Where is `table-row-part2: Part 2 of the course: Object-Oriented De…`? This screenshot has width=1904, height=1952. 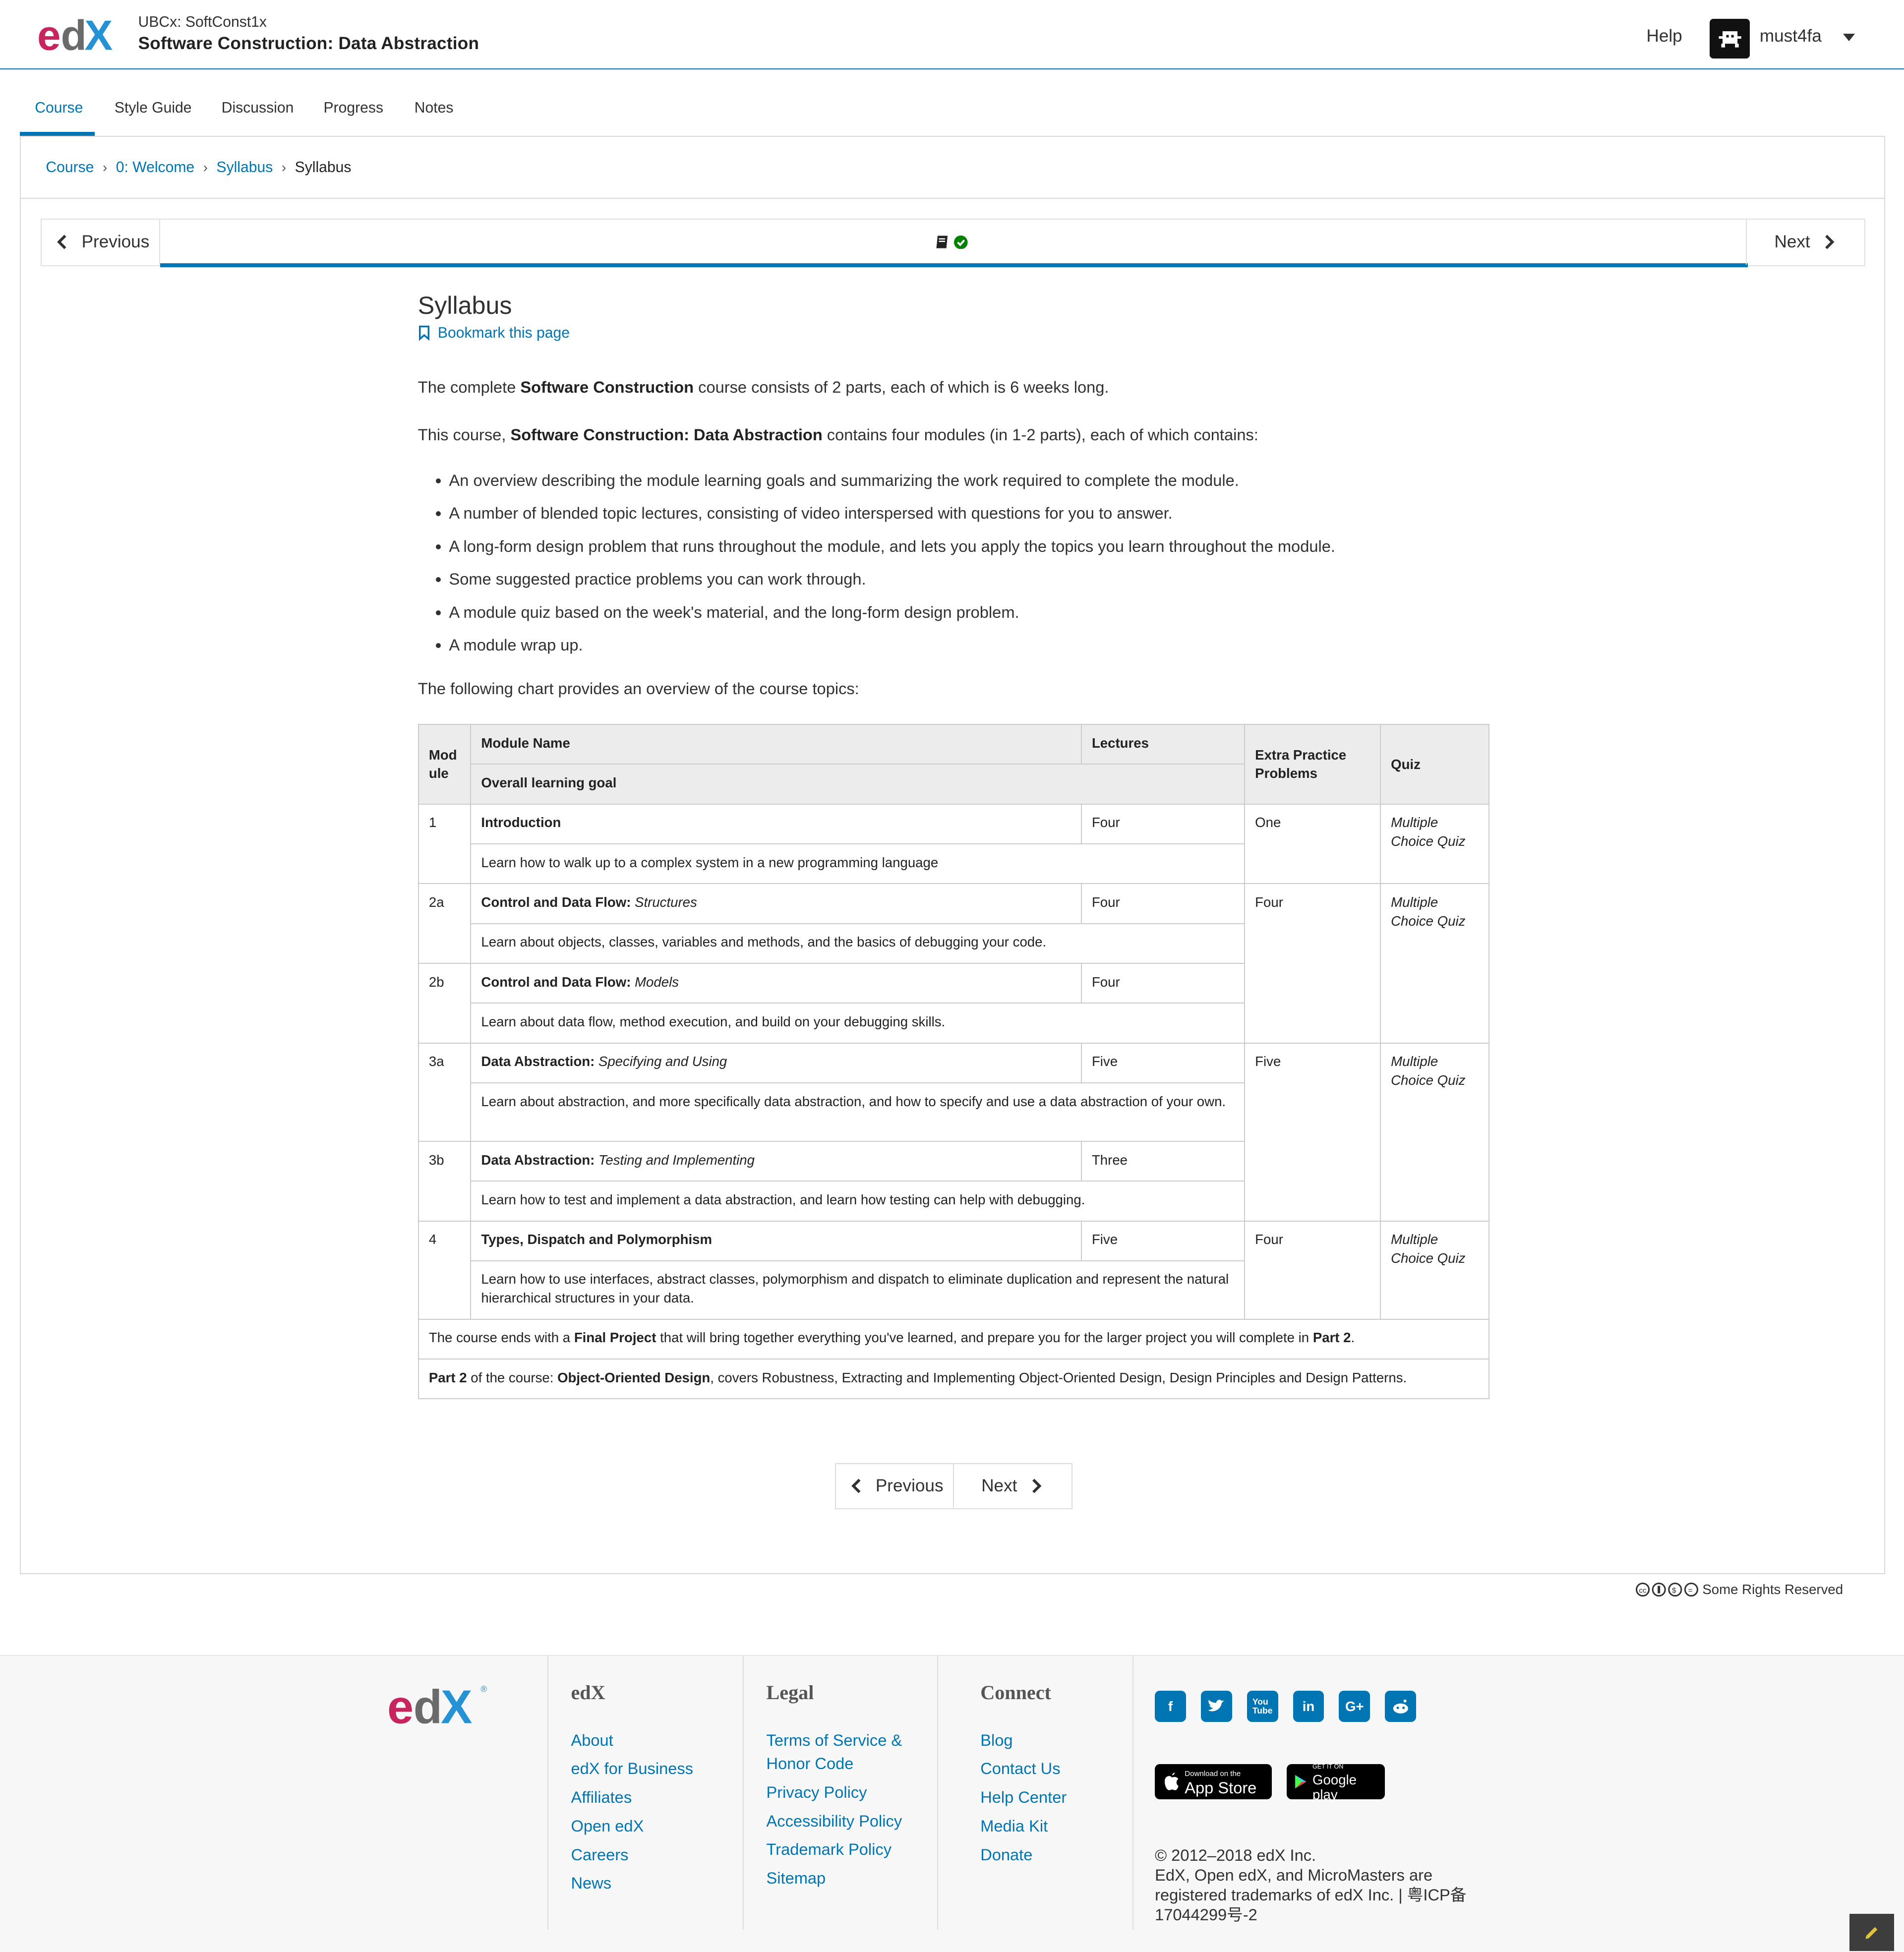
table-row-part2: Part 2 of the course: Object-Oriented De… is located at coordinates (953, 1380).